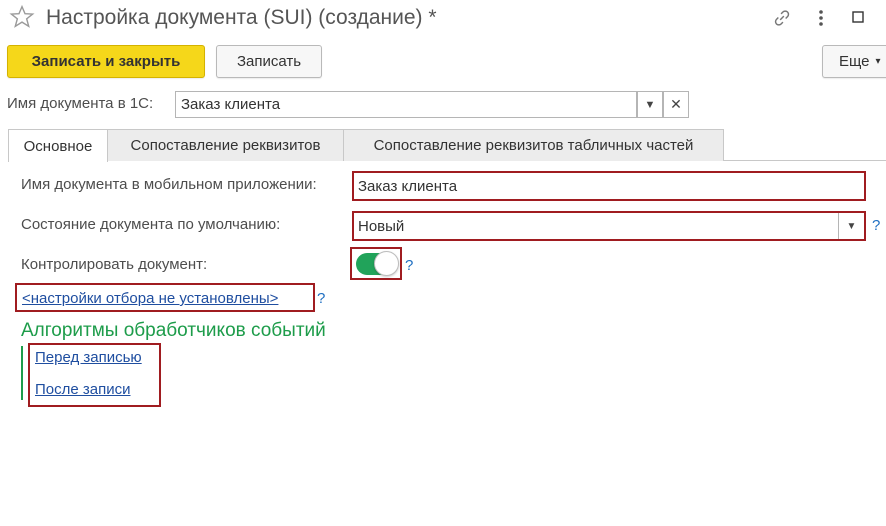 This screenshot has width=886, height=526. I want to click on window-title: Настройка документа (SUI) (создание) *, so click(241, 17).